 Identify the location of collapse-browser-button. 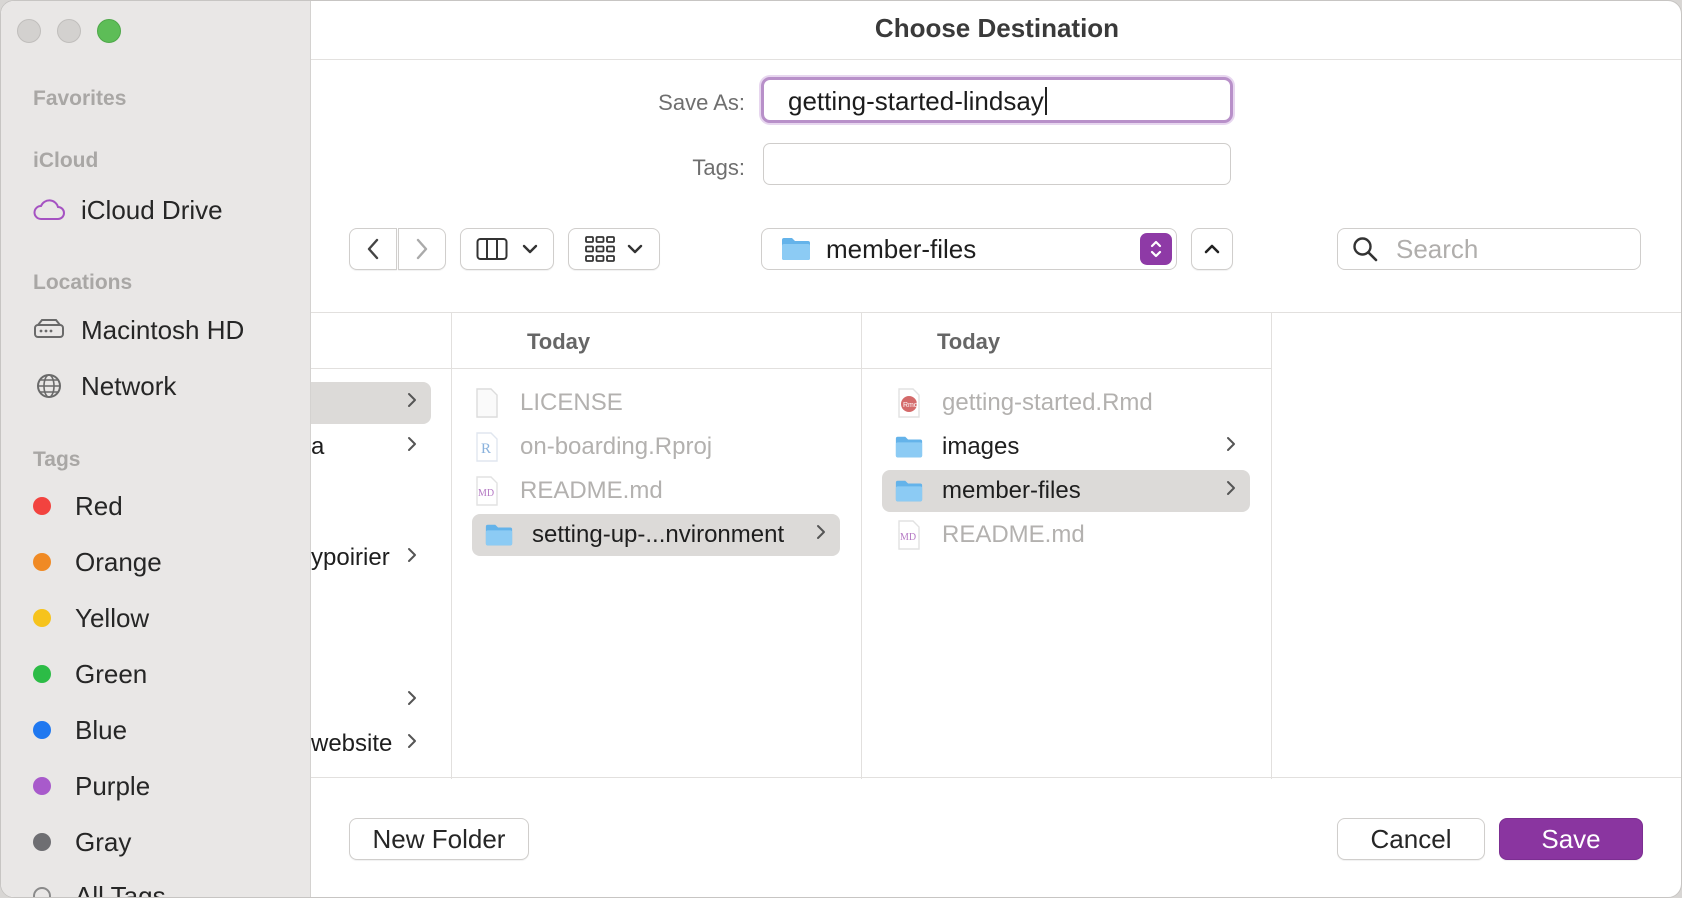
(1212, 249).